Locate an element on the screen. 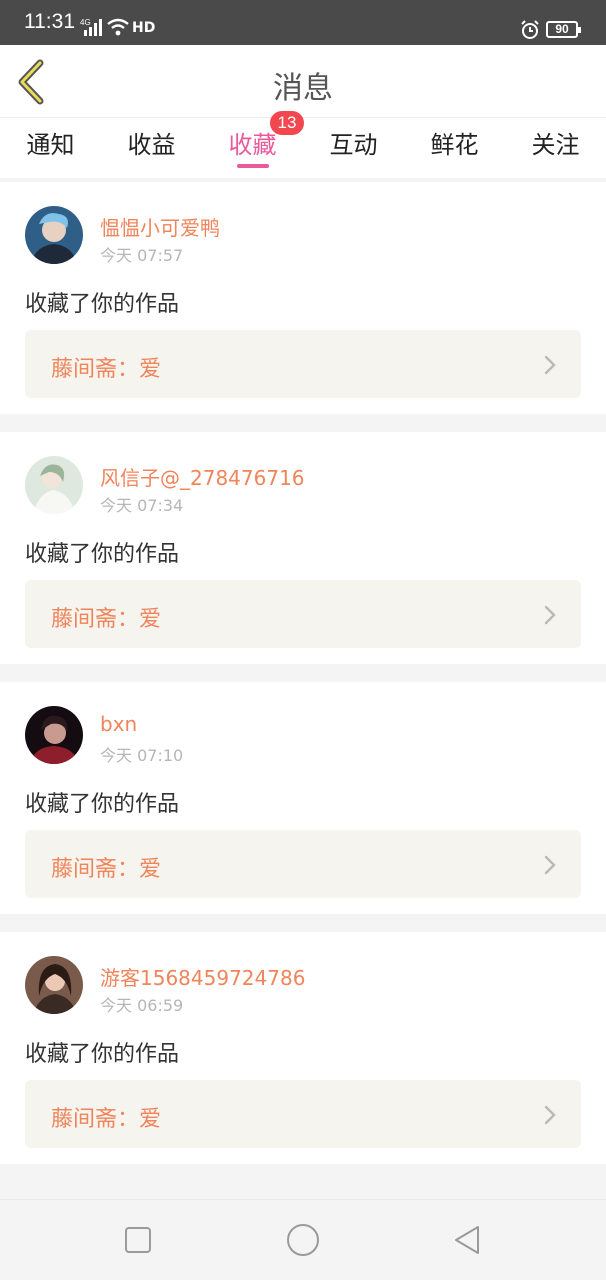 The image size is (606, 1280). network-label: 4G is located at coordinates (85, 22).